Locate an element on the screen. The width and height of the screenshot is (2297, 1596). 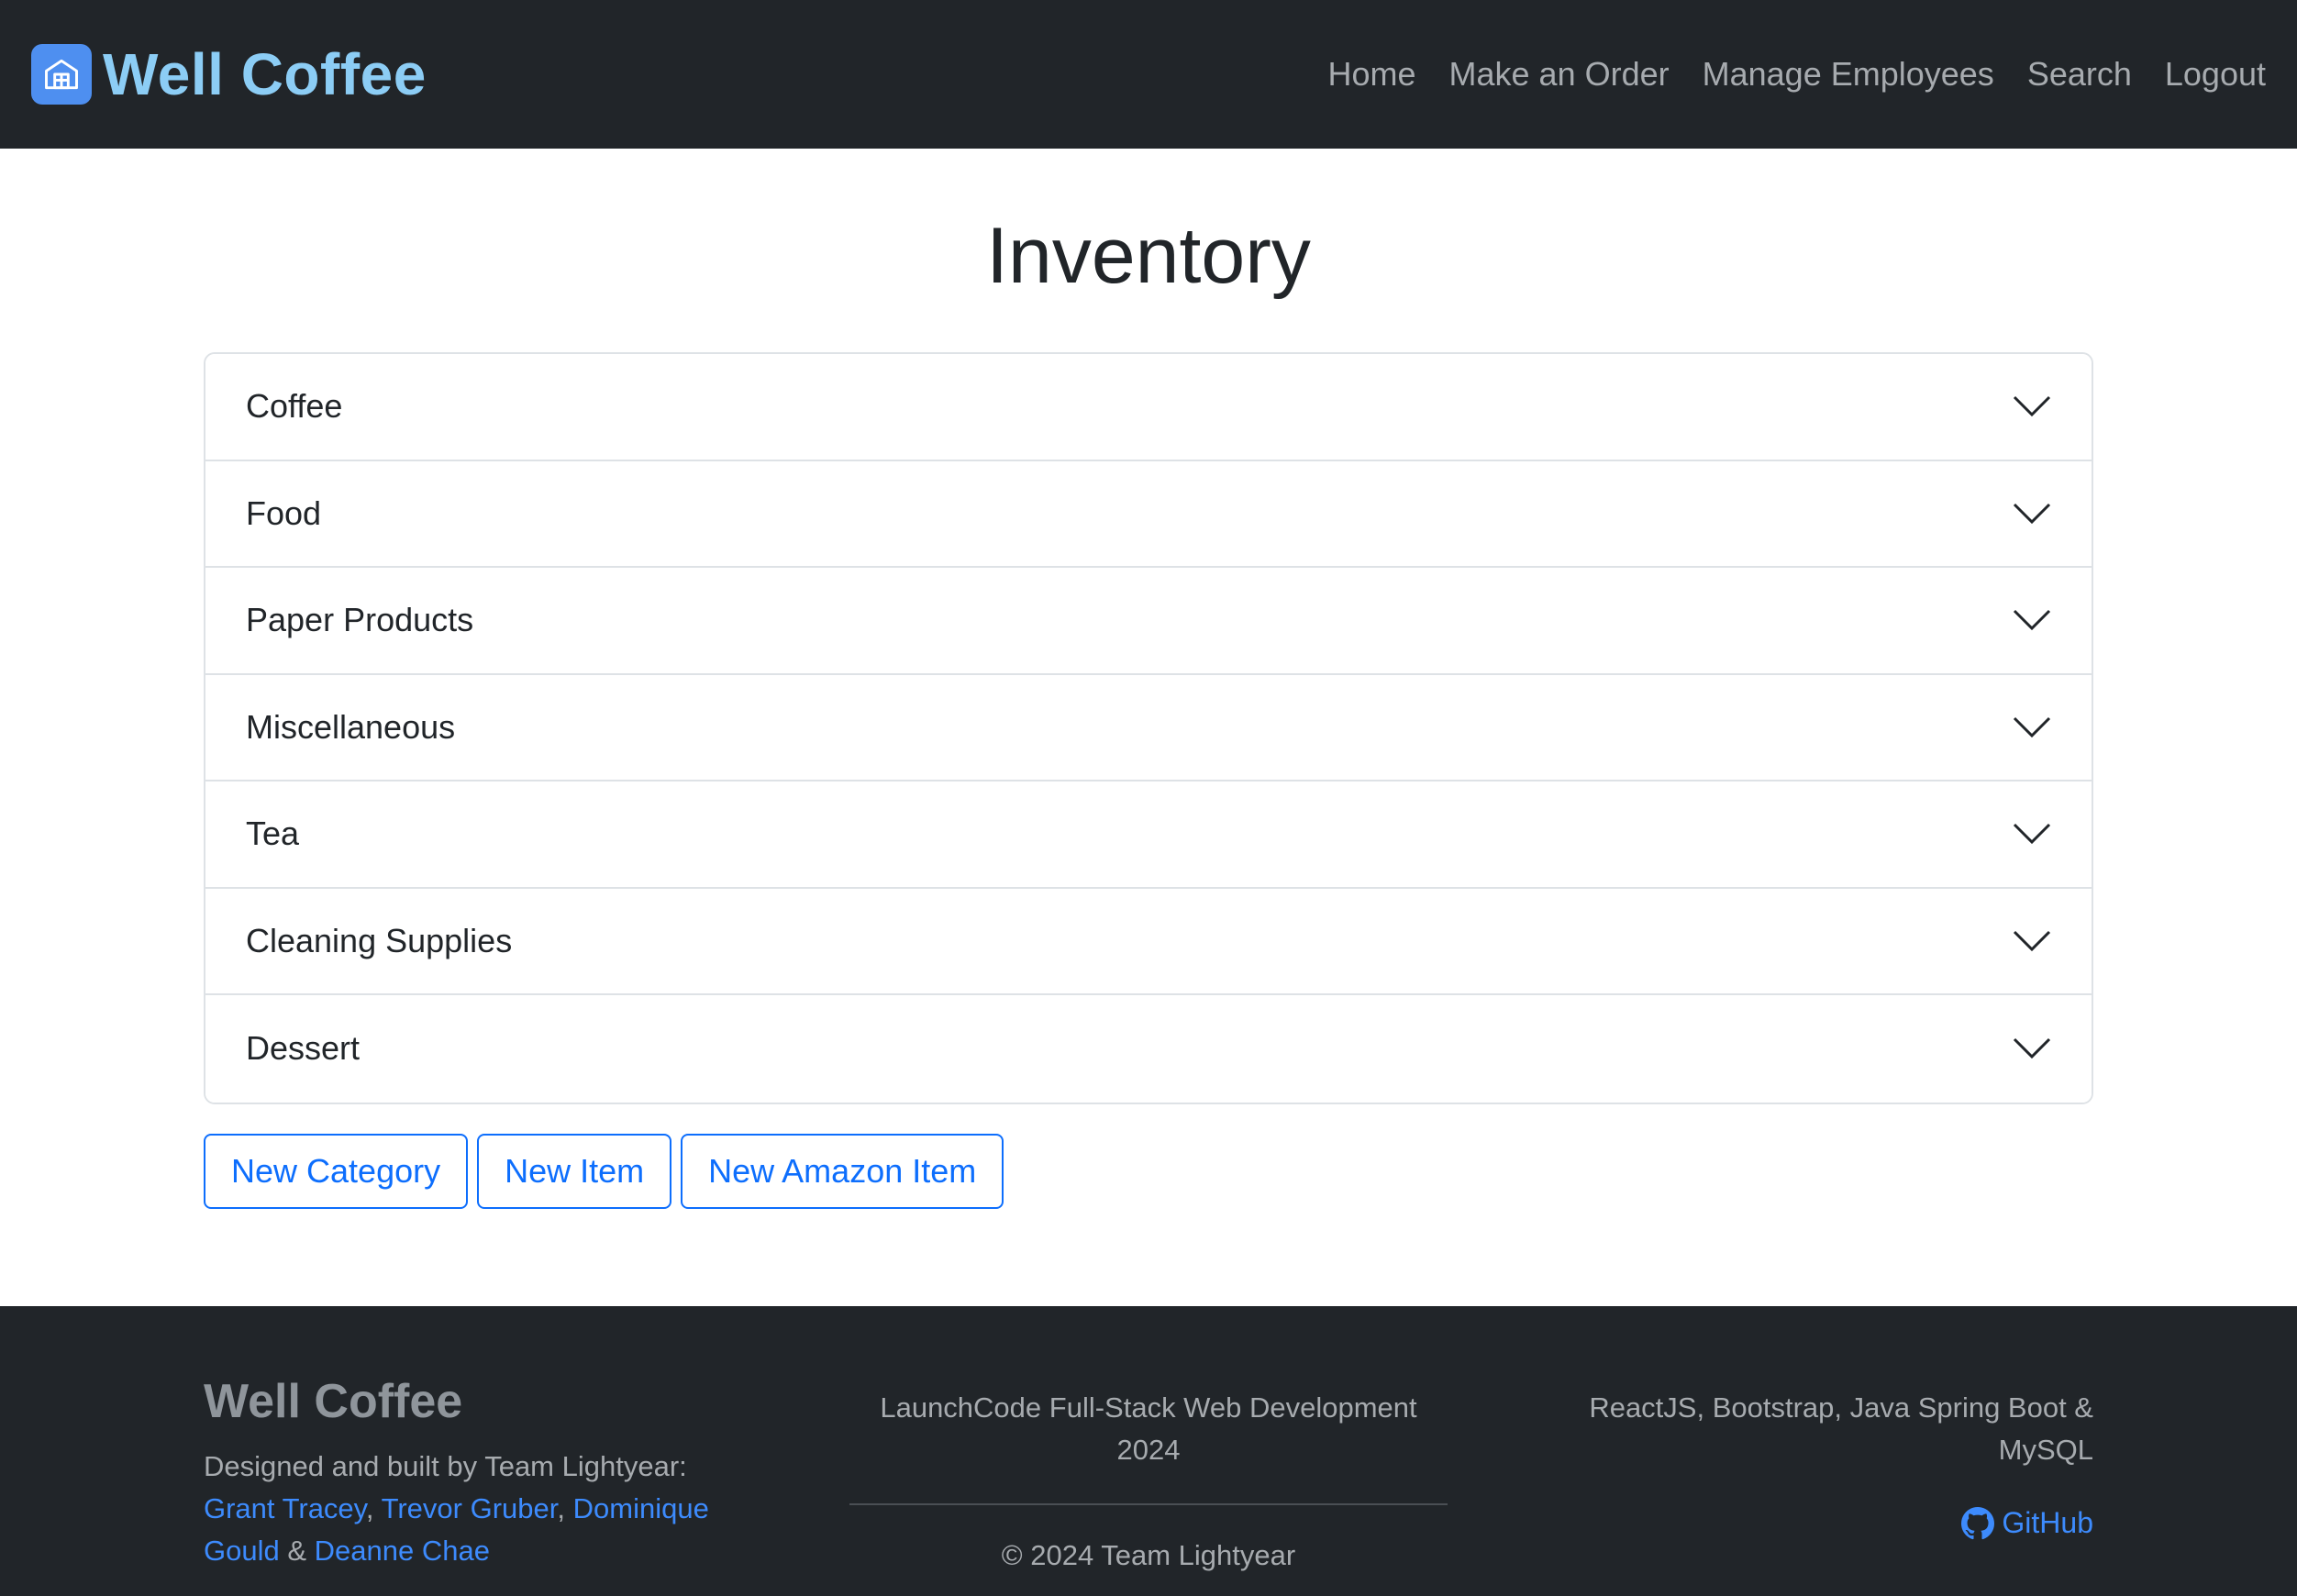
accordion-item-tea: Tea is located at coordinates (1148, 835).